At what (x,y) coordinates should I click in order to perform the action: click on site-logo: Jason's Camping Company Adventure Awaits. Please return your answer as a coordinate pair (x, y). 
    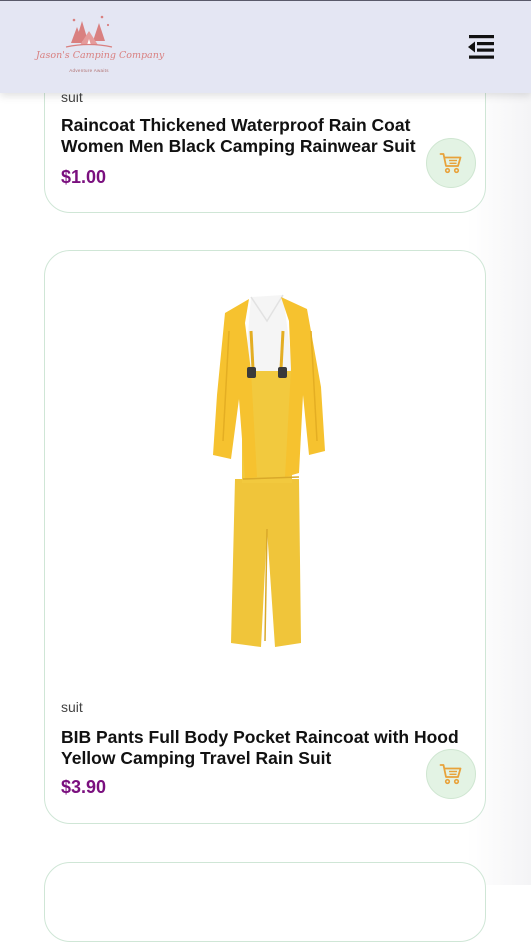
    Looking at the image, I should click on (100, 44).